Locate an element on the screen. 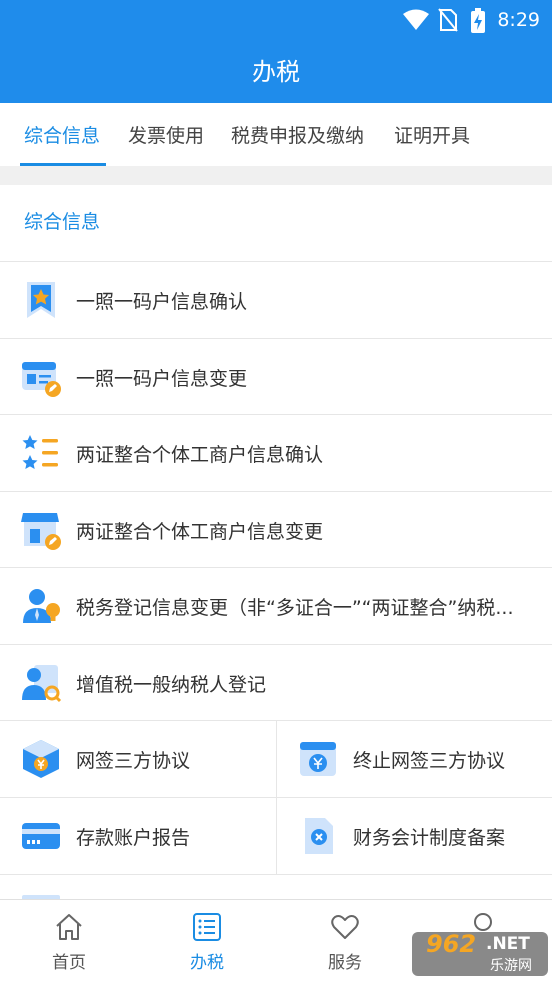 The image size is (552, 981). list-icon is located at coordinates (207, 927).